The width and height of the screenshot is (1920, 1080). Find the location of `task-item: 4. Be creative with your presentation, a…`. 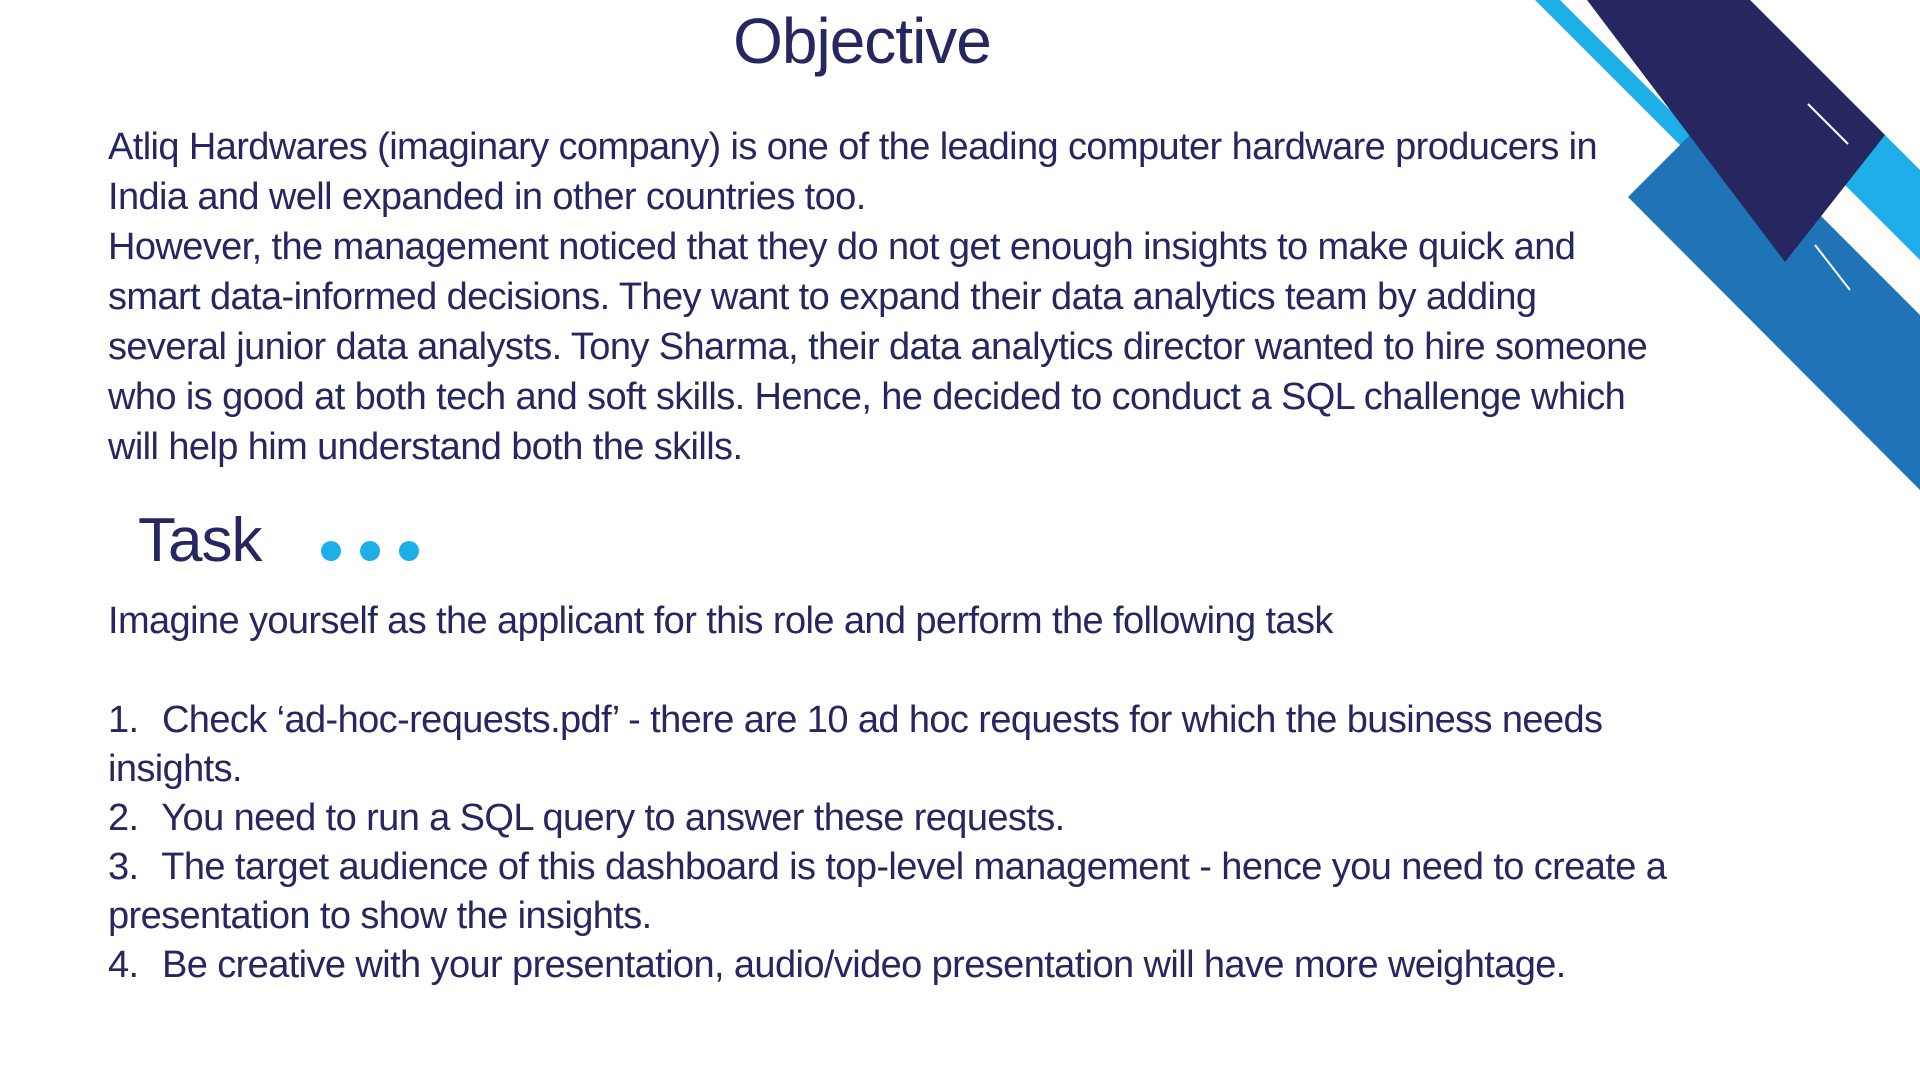

task-item: 4. Be creative with your presentation, a… is located at coordinates (888, 965).